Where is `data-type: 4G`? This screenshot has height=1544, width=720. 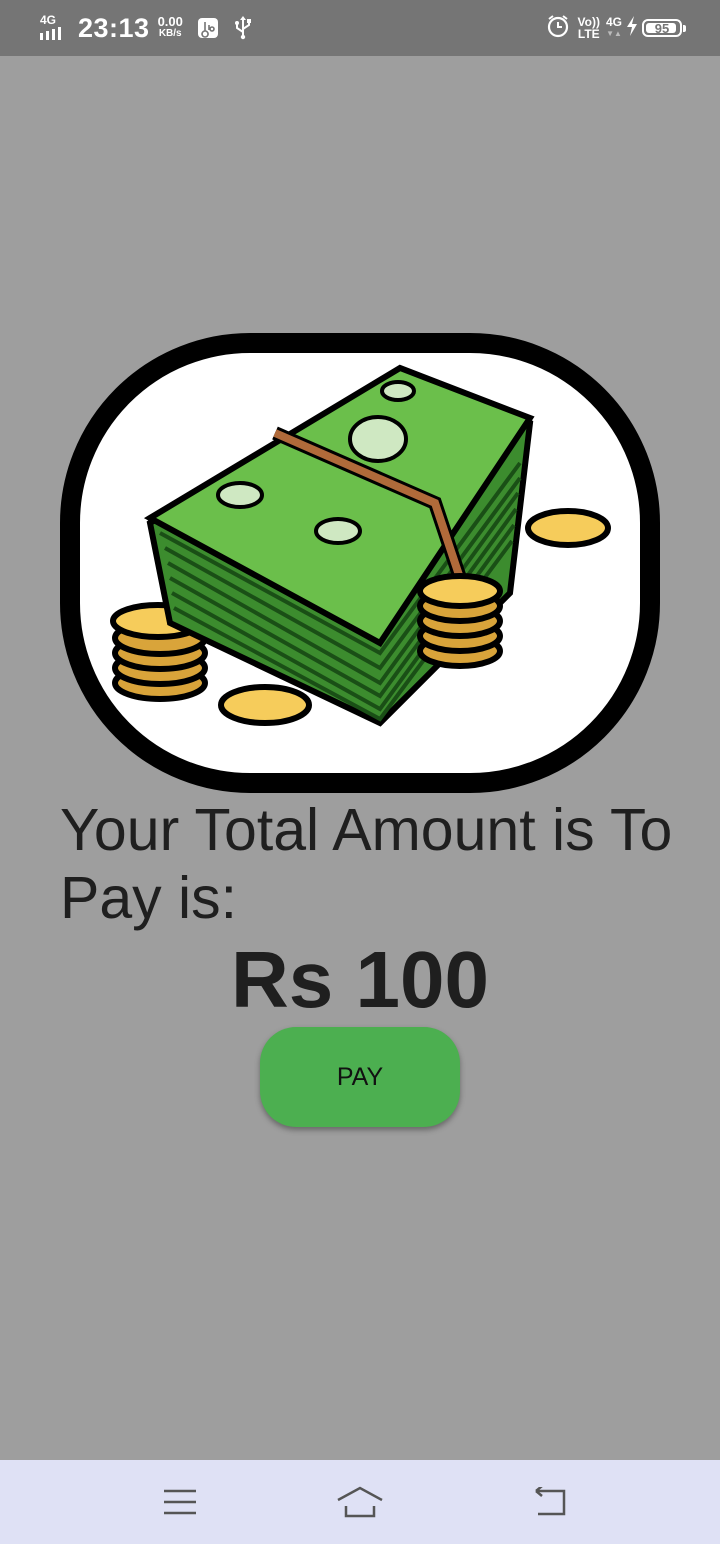 data-type: 4G is located at coordinates (613, 22).